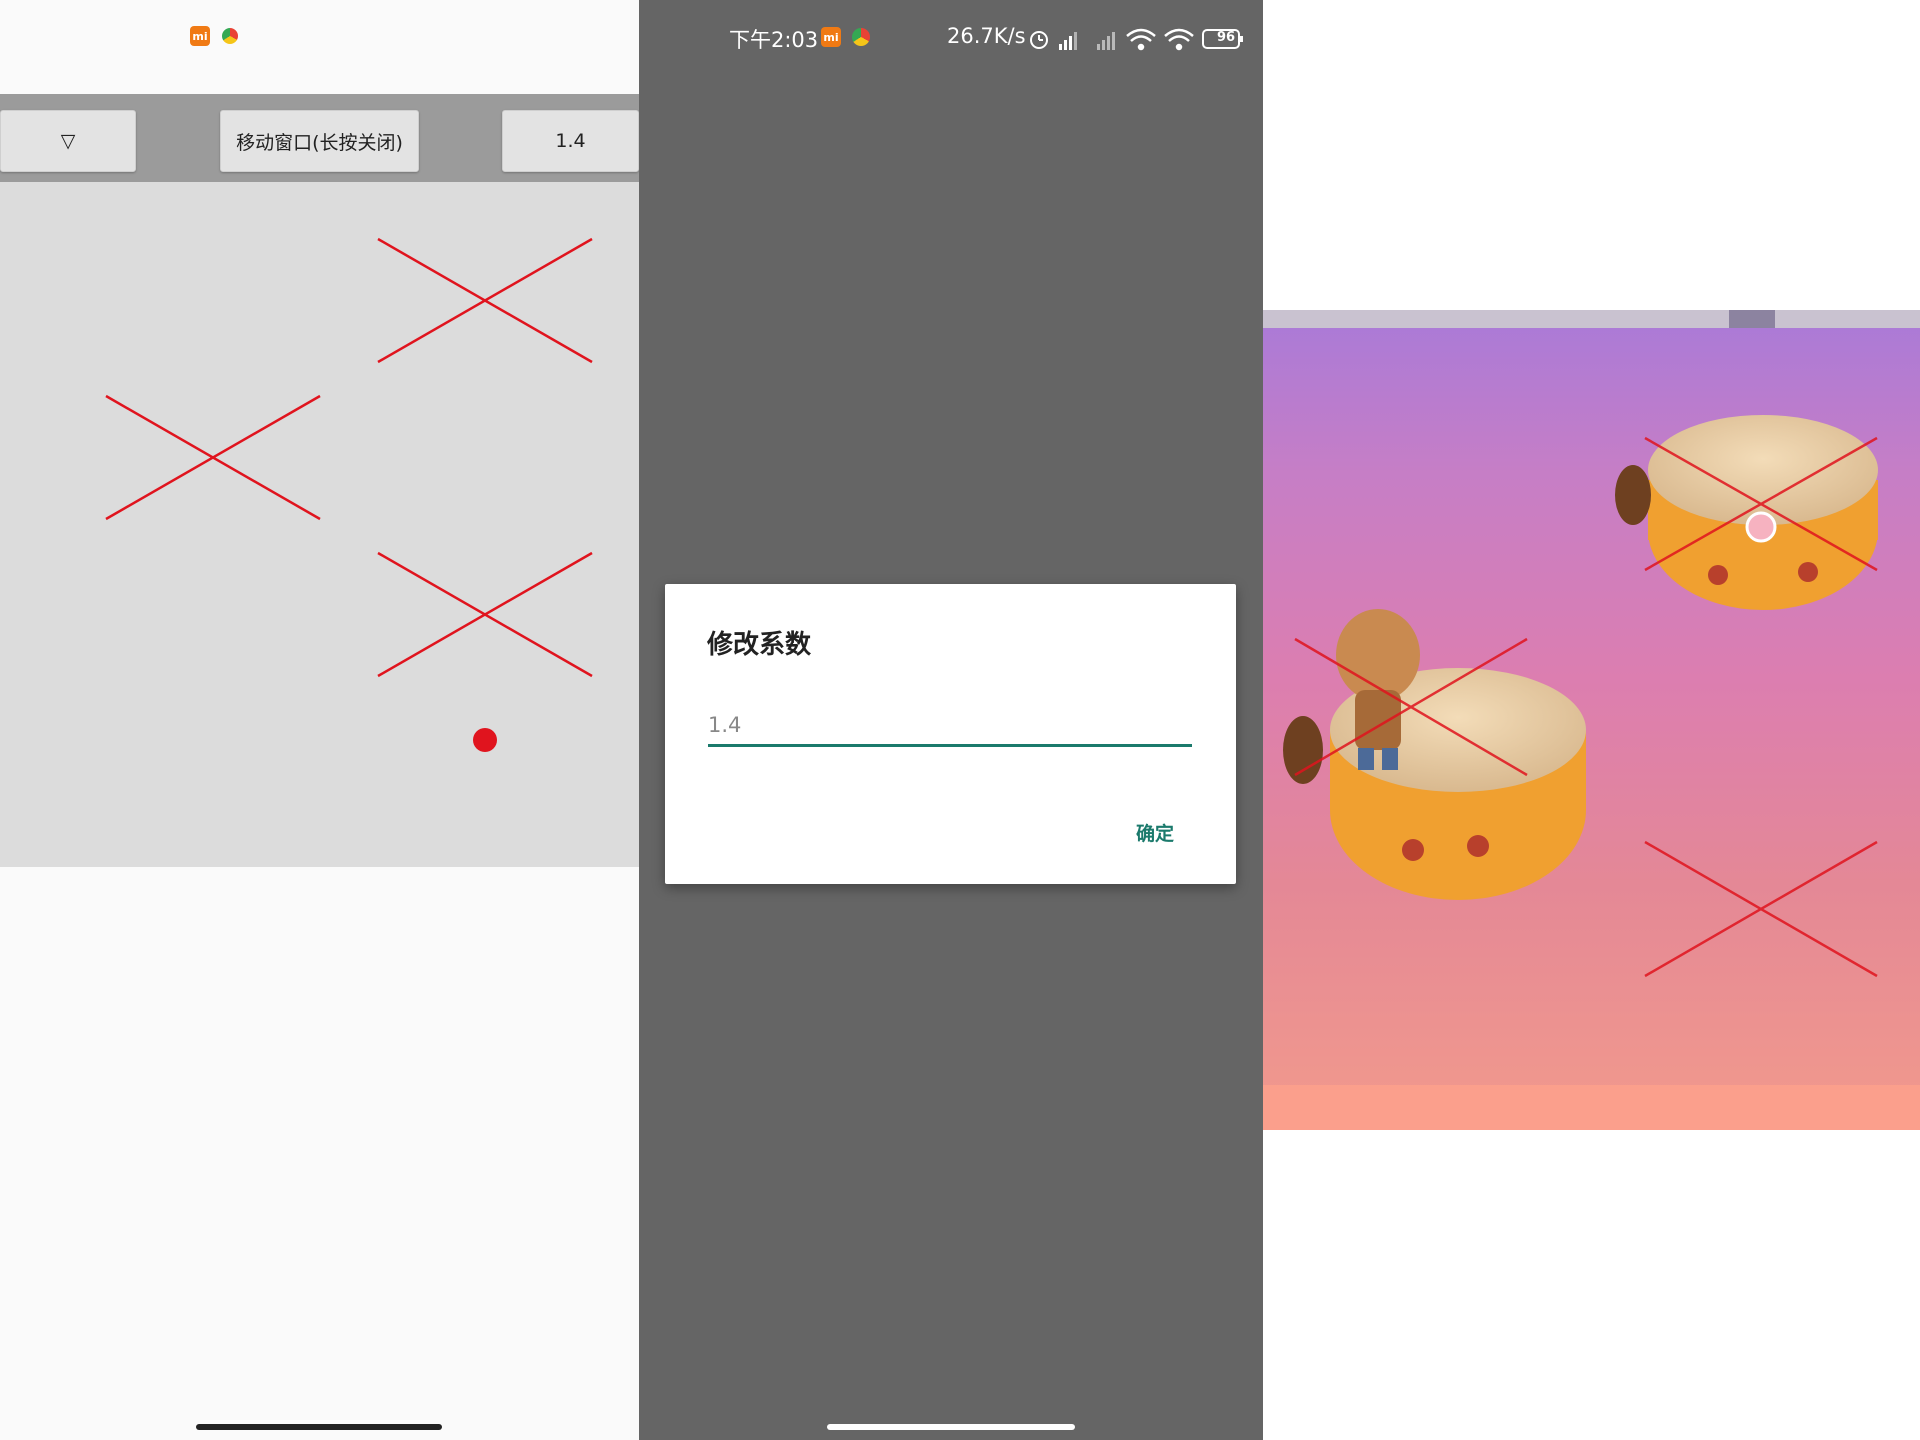 This screenshot has width=1920, height=1440. What do you see at coordinates (774, 40) in the screenshot?
I see `status-time: 下午2:03` at bounding box center [774, 40].